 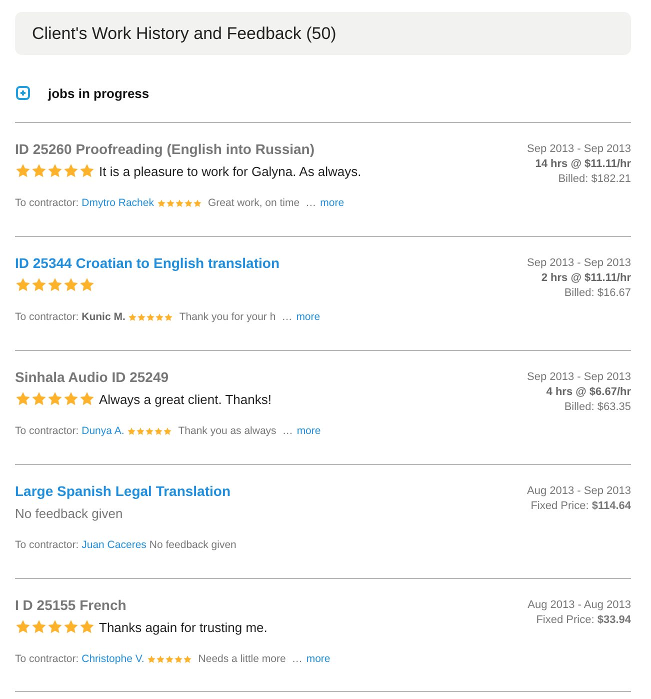 What do you see at coordinates (597, 407) in the screenshot?
I see `job-payment-text: Billed: $63.35` at bounding box center [597, 407].